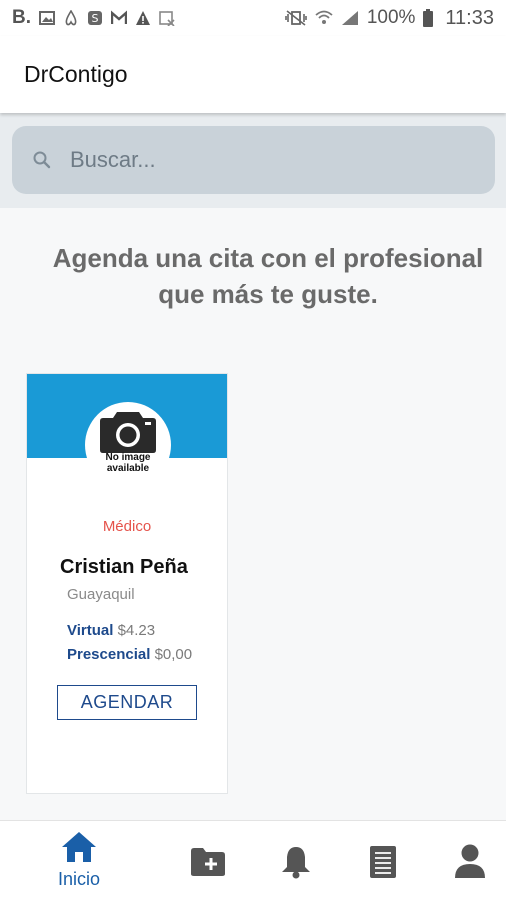  I want to click on document-list-icon, so click(383, 862).